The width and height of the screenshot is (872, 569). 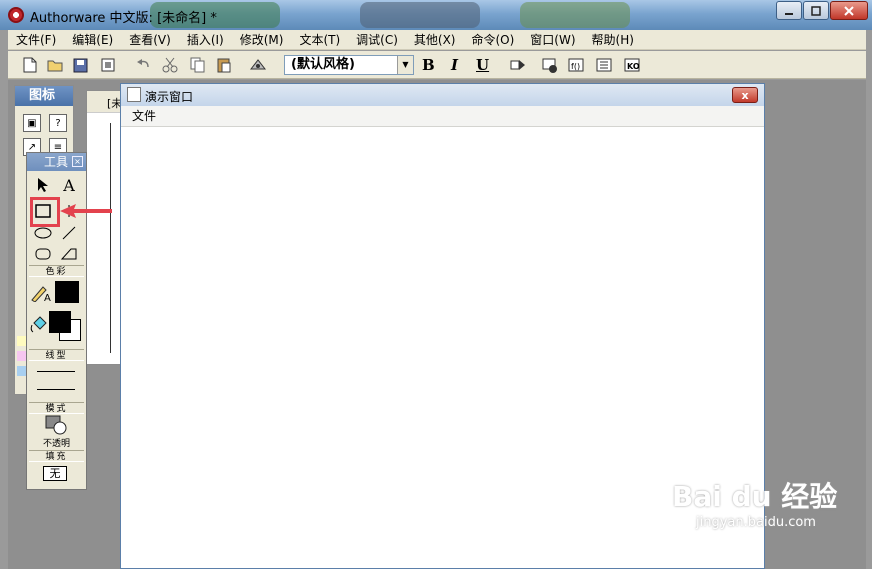 I want to click on foreground-color-swatch, so click(x=60, y=322).